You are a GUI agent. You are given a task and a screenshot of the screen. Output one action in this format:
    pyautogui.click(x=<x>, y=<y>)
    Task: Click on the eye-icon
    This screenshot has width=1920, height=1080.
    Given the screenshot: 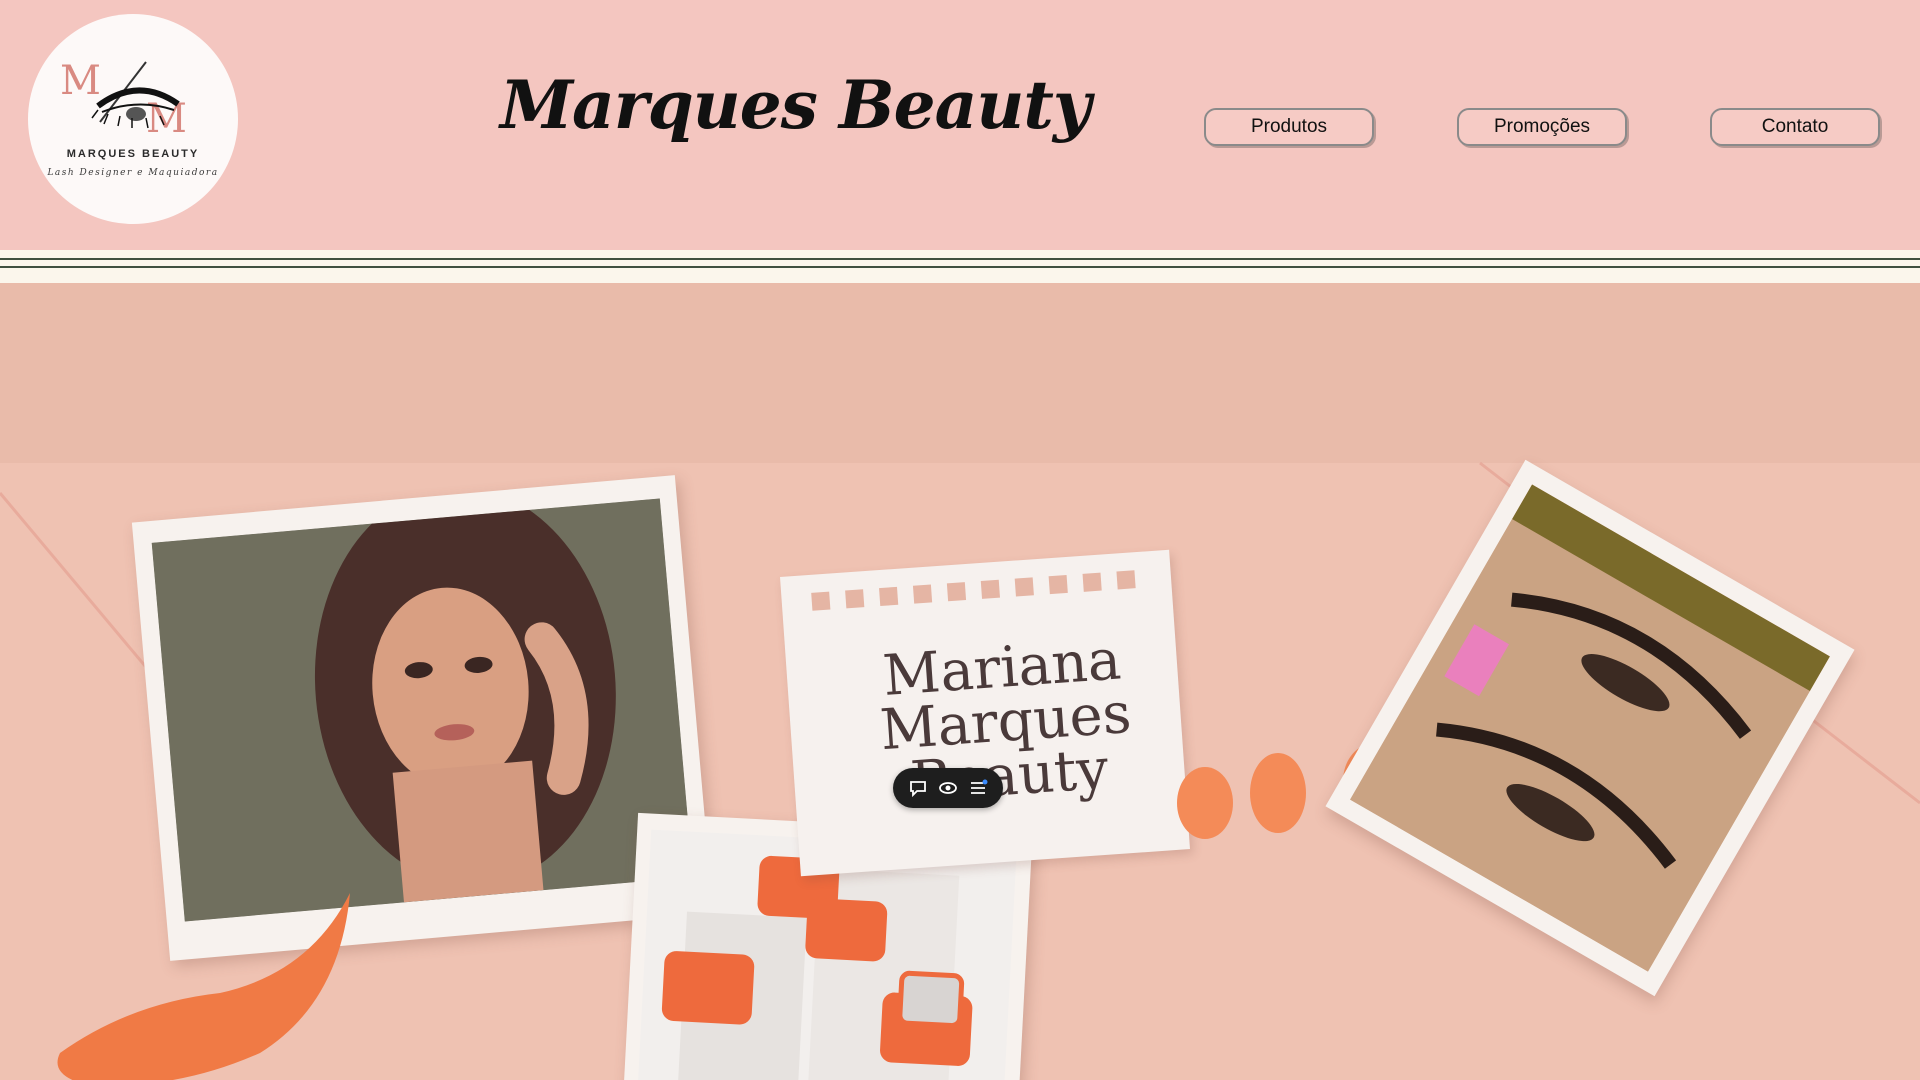 What is the action you would take?
    pyautogui.click(x=948, y=788)
    